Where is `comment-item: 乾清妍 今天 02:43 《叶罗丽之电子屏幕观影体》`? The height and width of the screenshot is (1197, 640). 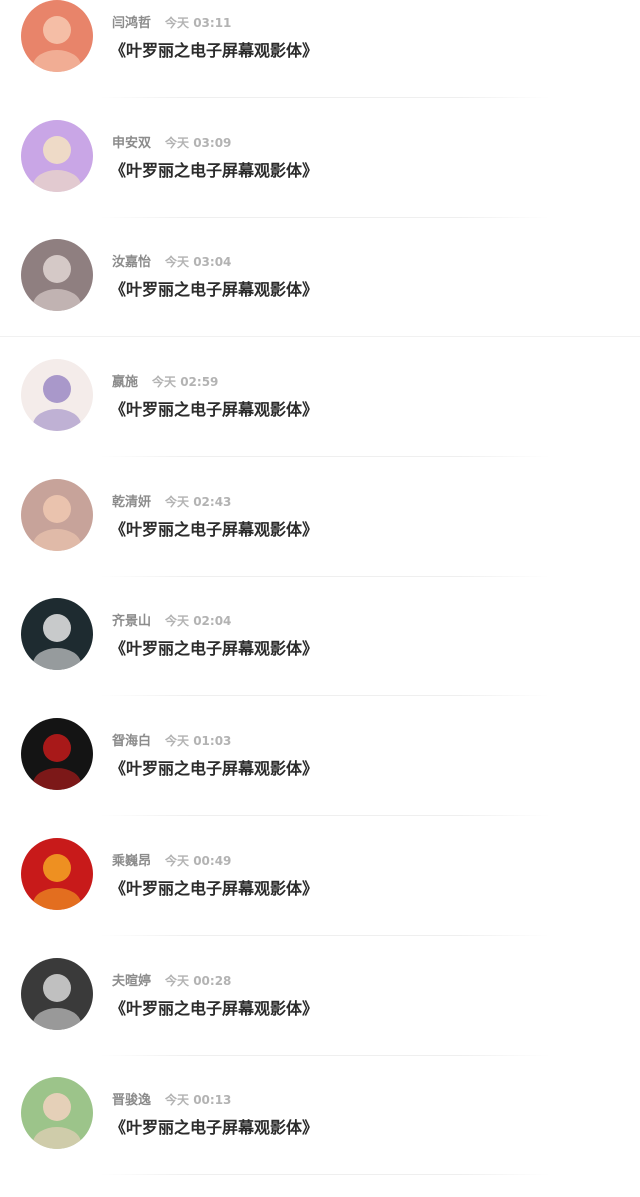 comment-item: 乾清妍 今天 02:43 《叶罗丽之电子屏幕观影体》 is located at coordinates (320, 538).